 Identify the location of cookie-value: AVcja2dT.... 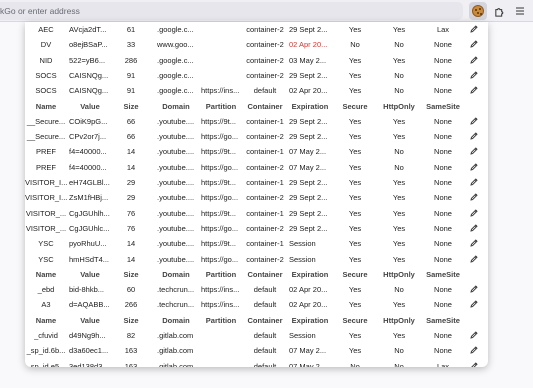
(88, 29).